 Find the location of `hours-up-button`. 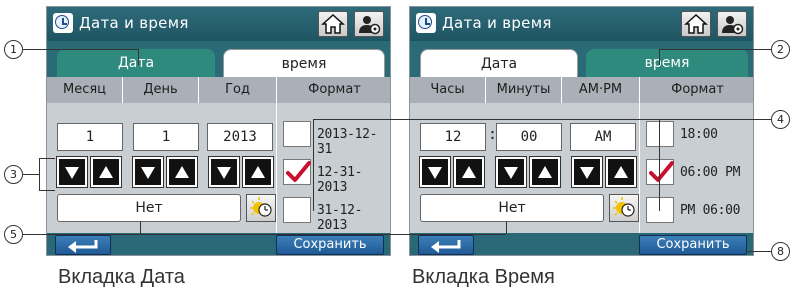

hours-up-button is located at coordinates (469, 172).